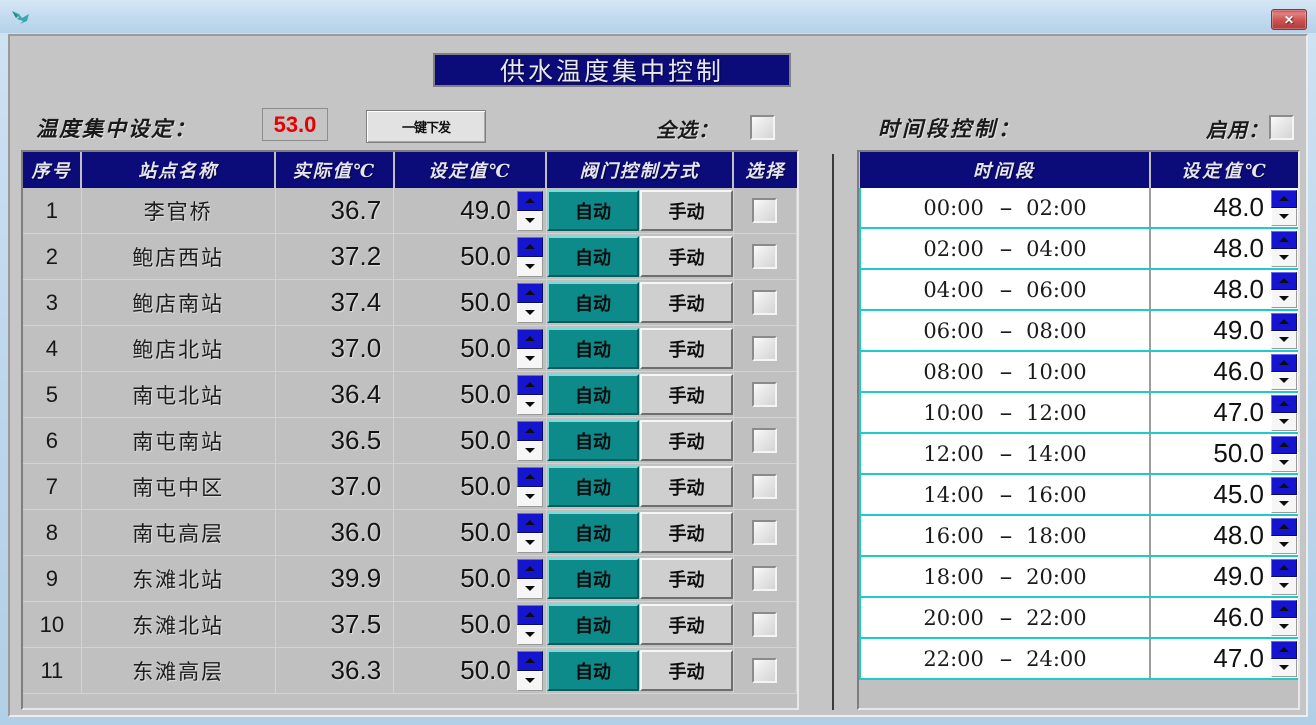 The image size is (1316, 725). I want to click on send-all-button: 一键下发, so click(426, 126).